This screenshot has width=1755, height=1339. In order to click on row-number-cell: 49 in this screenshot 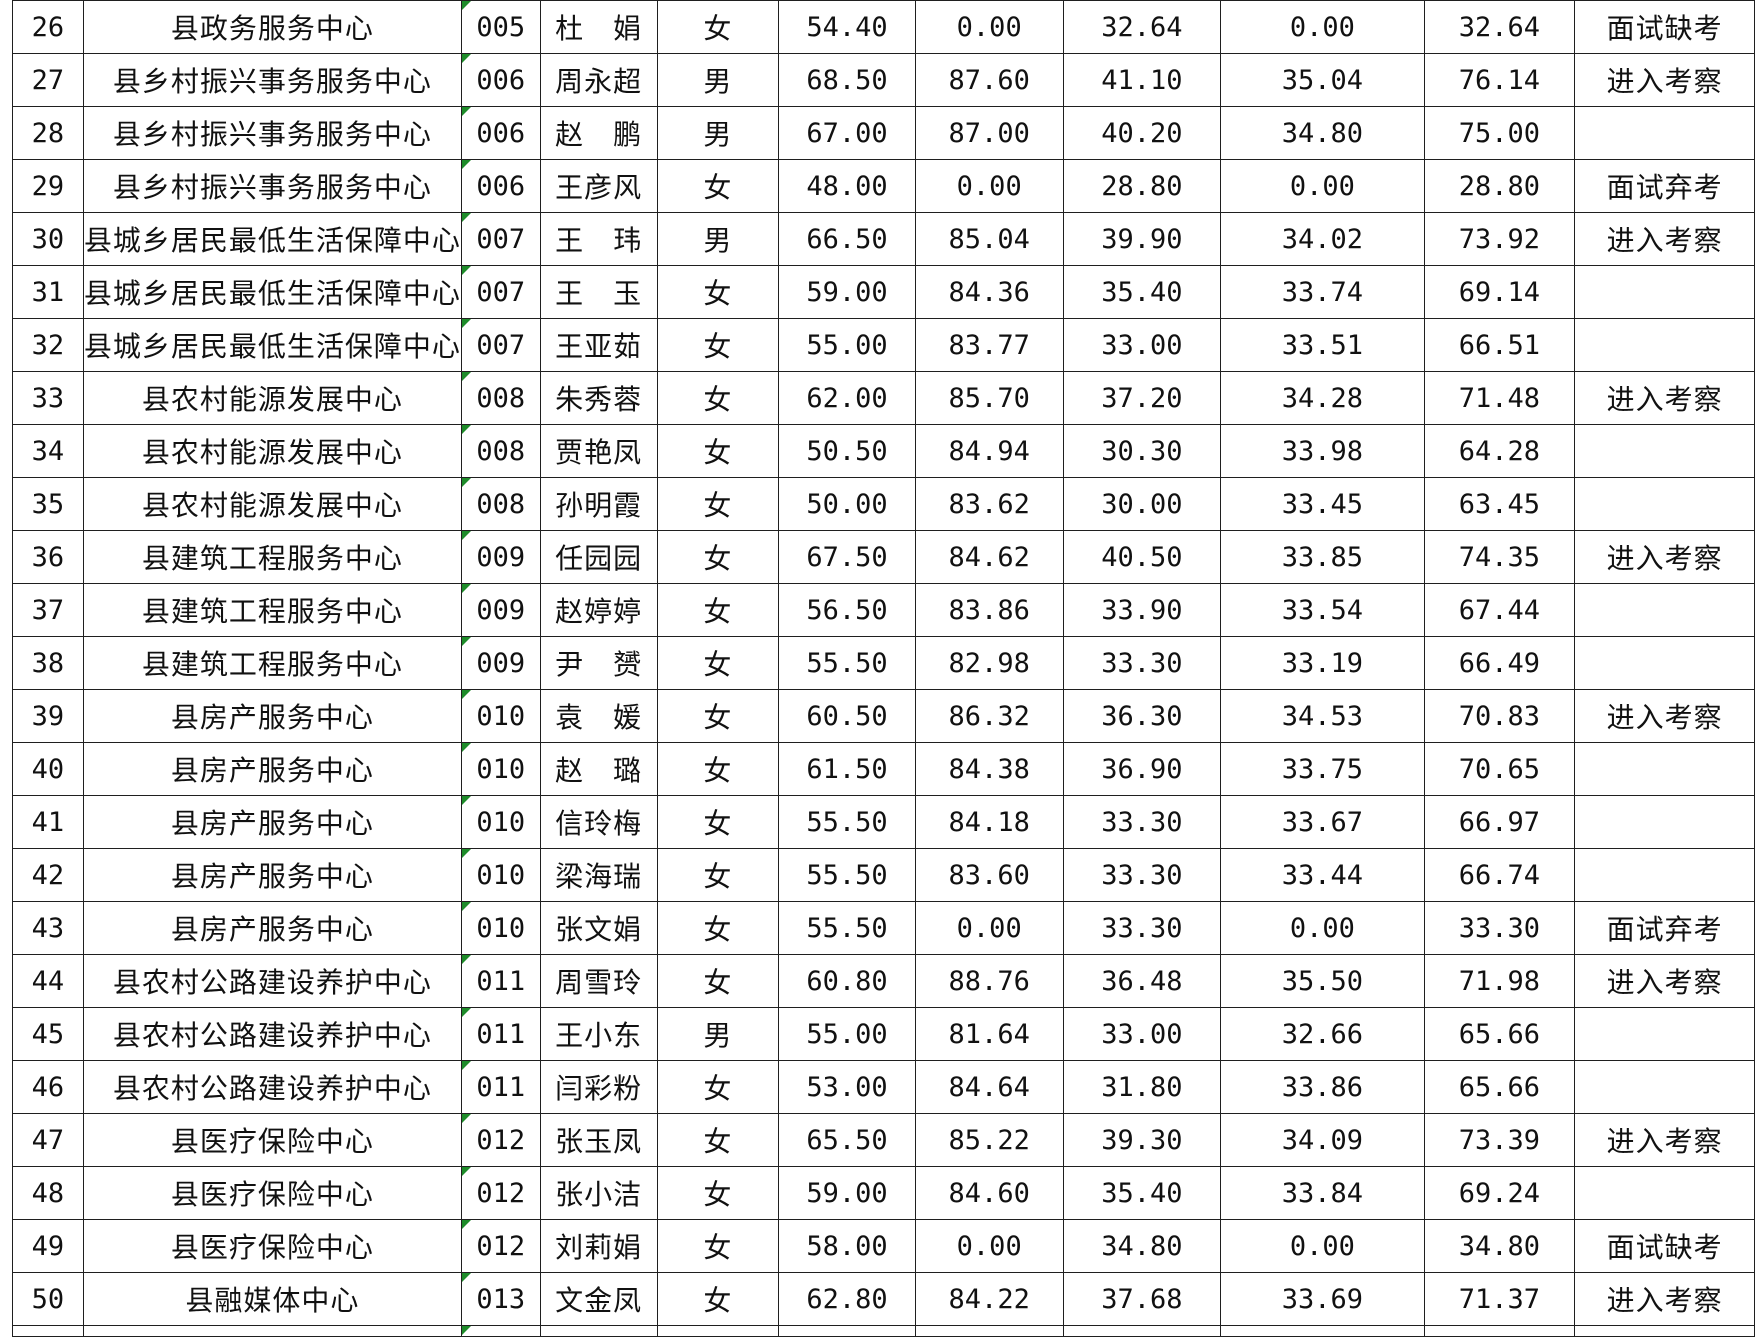, I will do `click(48, 1246)`.